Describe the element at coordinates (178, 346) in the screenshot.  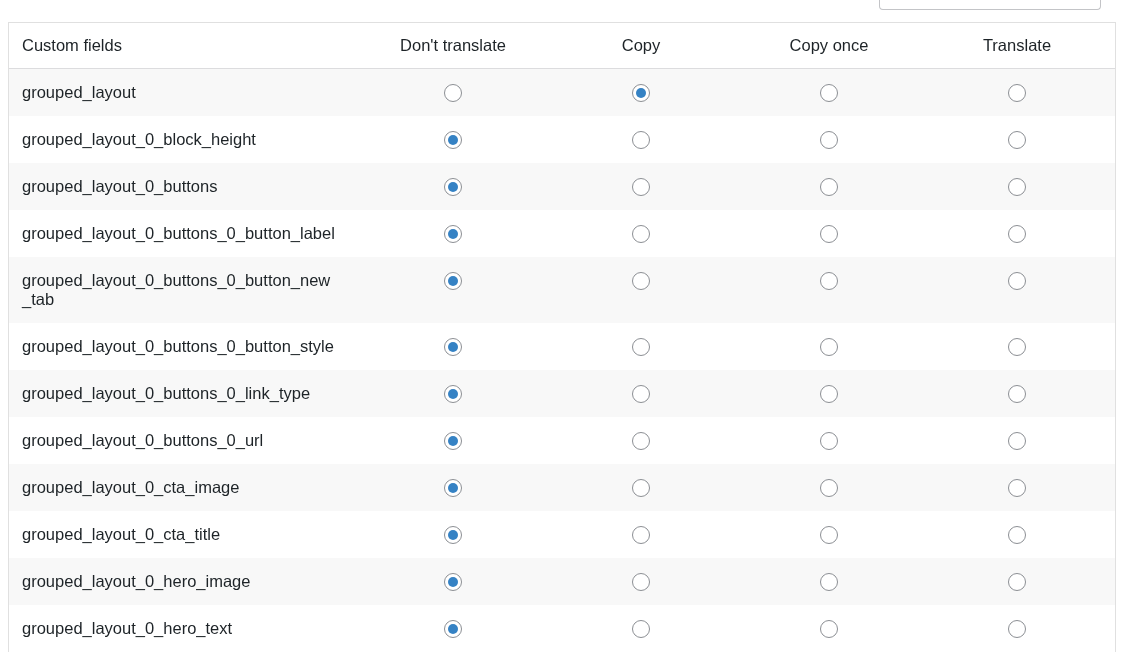
I see `field-name: grouped_layout_0_buttons_0_button_style` at that location.